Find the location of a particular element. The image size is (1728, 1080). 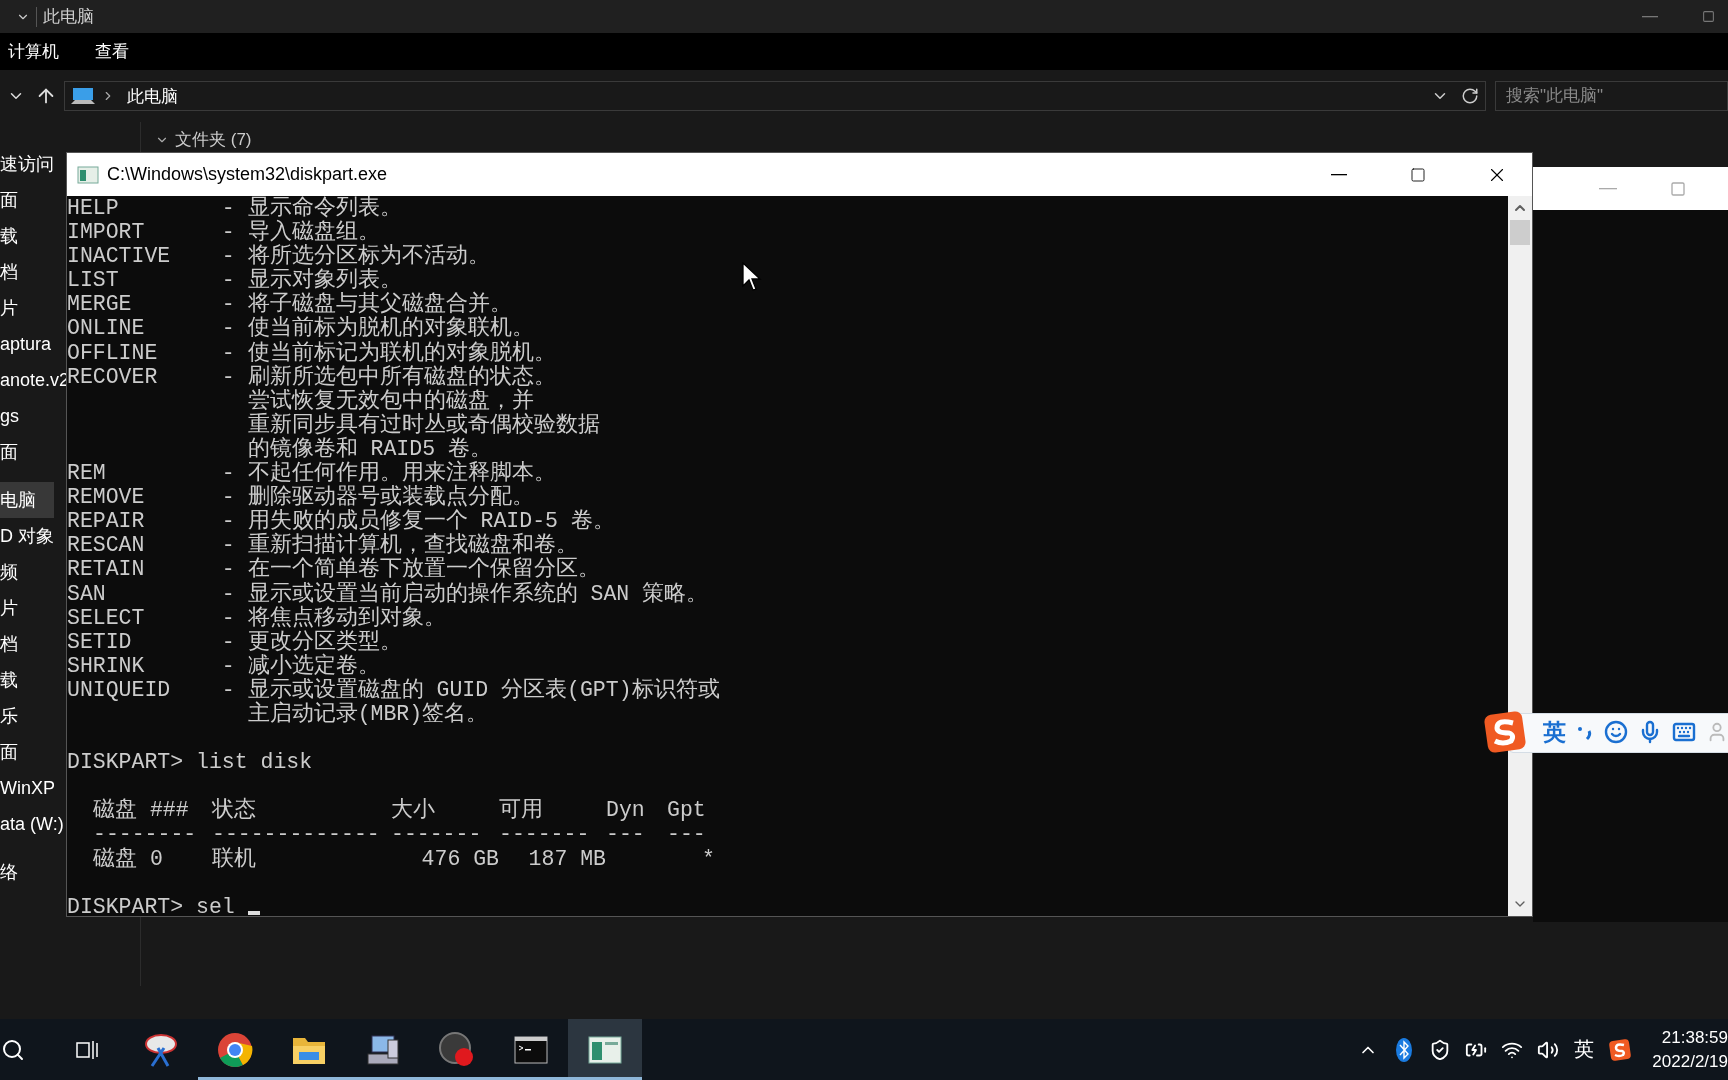

table-cell-text: 磁盘 0 is located at coordinates (128, 858).